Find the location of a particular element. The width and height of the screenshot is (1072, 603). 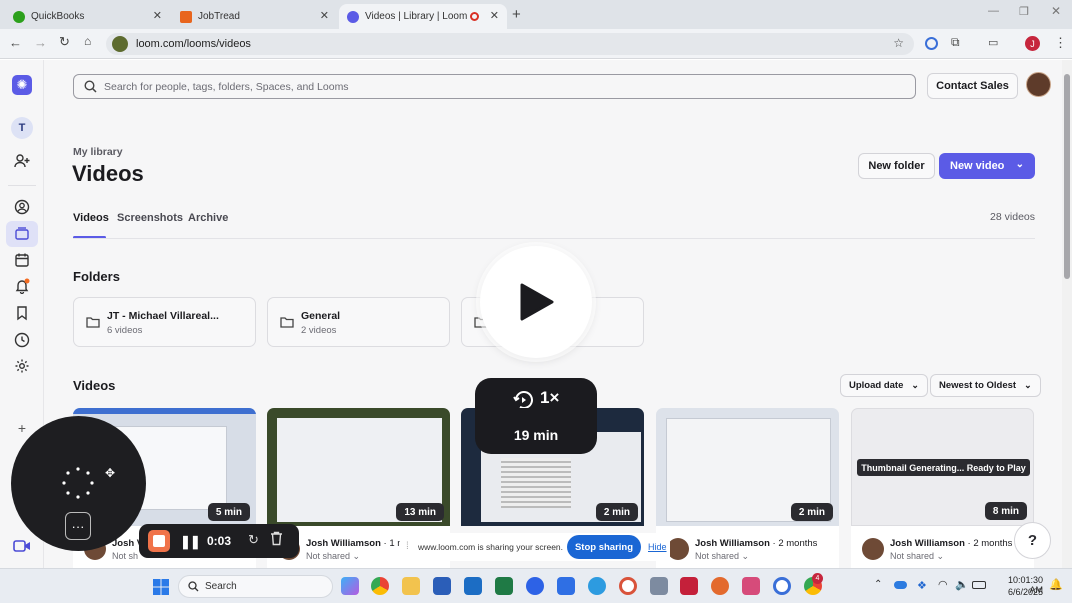

forward-icon: → is located at coordinates (40, 42).